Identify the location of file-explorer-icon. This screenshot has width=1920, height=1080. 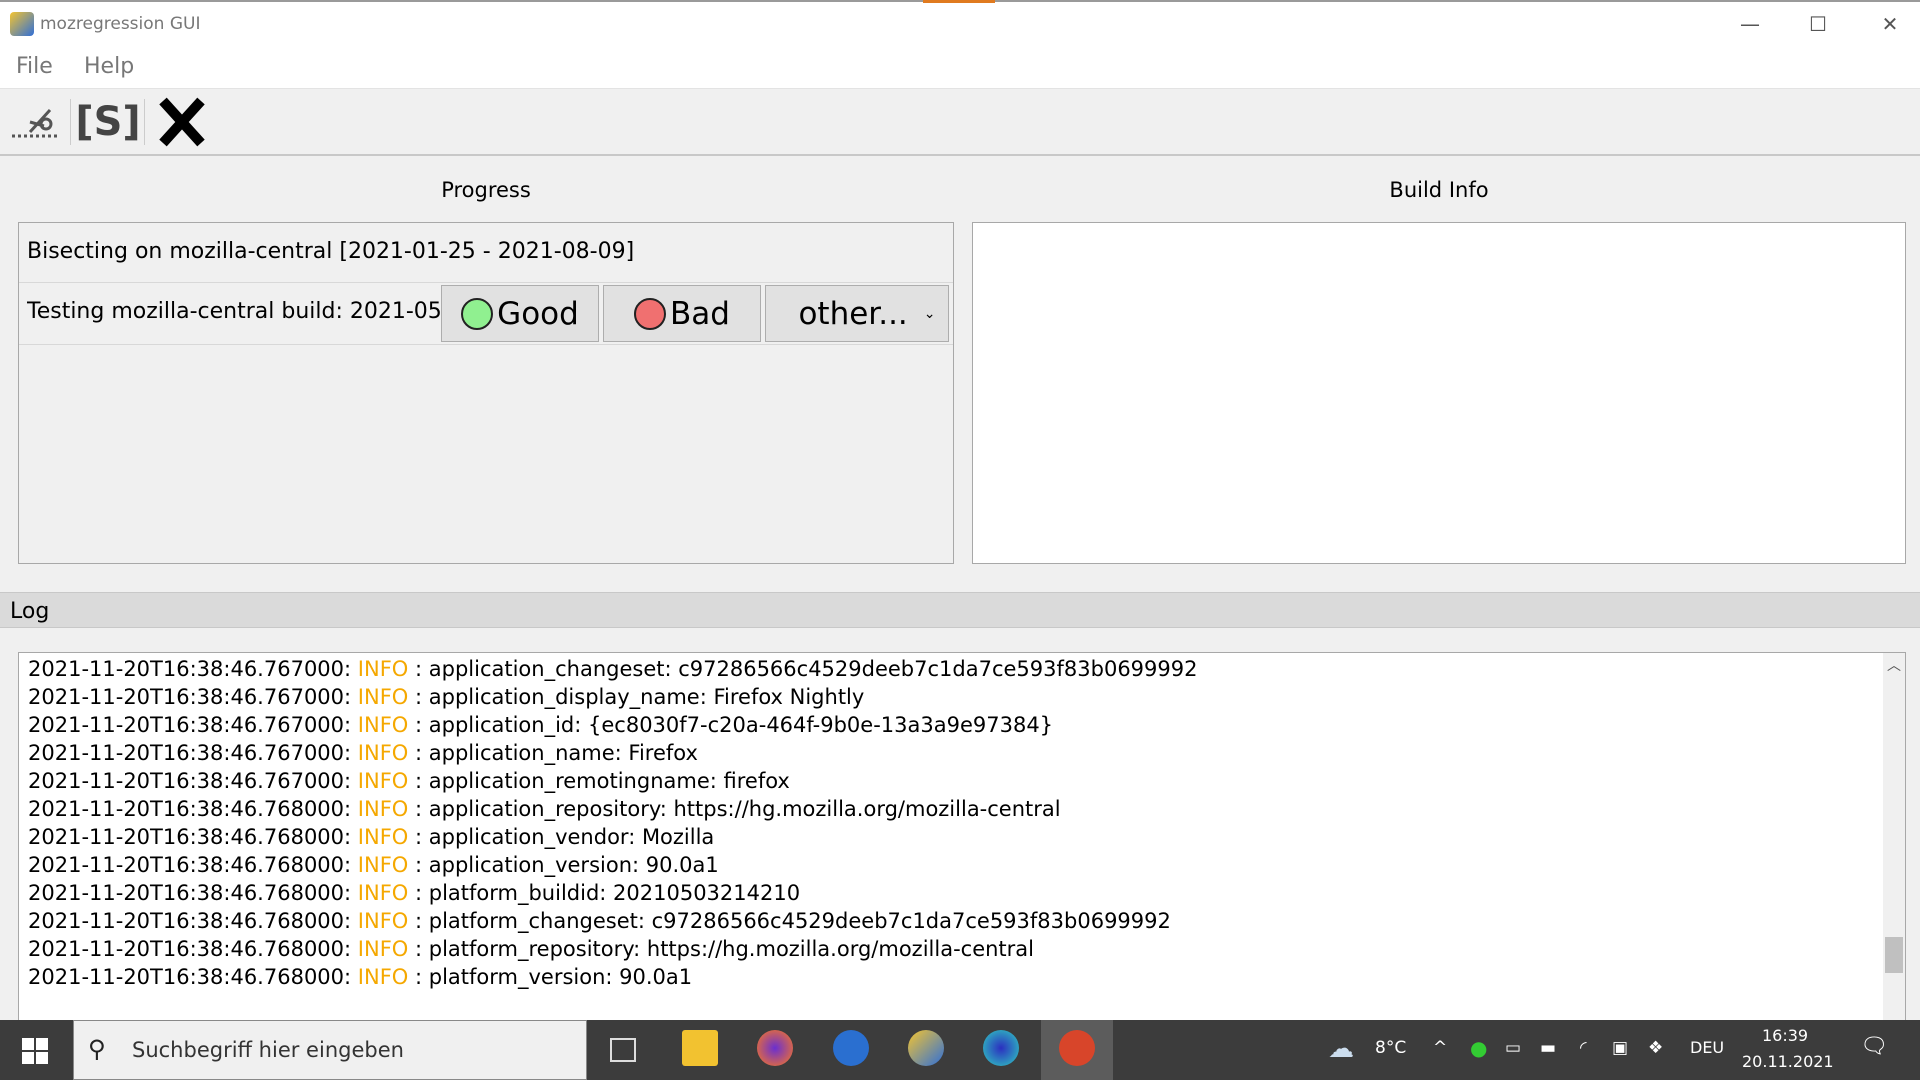
(700, 1048).